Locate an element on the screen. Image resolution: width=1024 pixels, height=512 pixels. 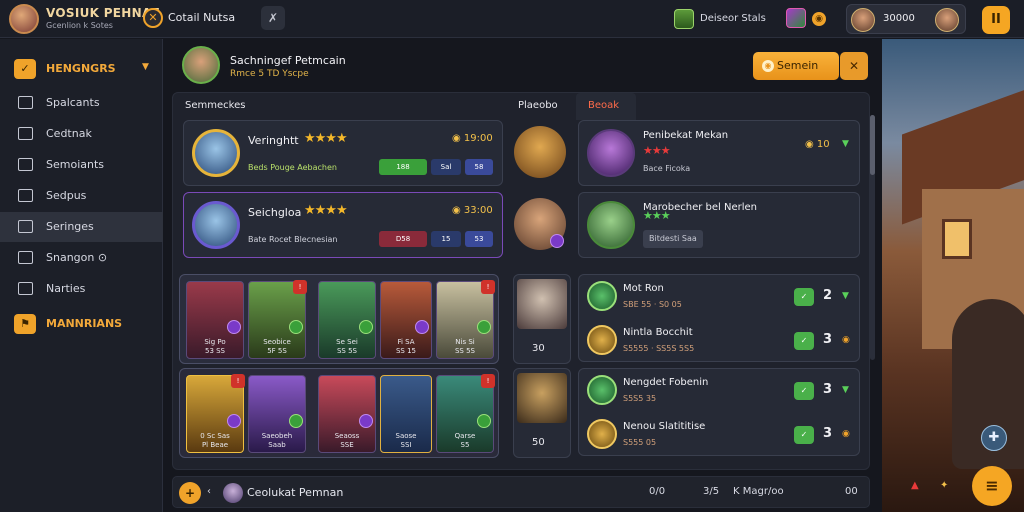
champion-slot: 50 is located at coordinates (542, 413).